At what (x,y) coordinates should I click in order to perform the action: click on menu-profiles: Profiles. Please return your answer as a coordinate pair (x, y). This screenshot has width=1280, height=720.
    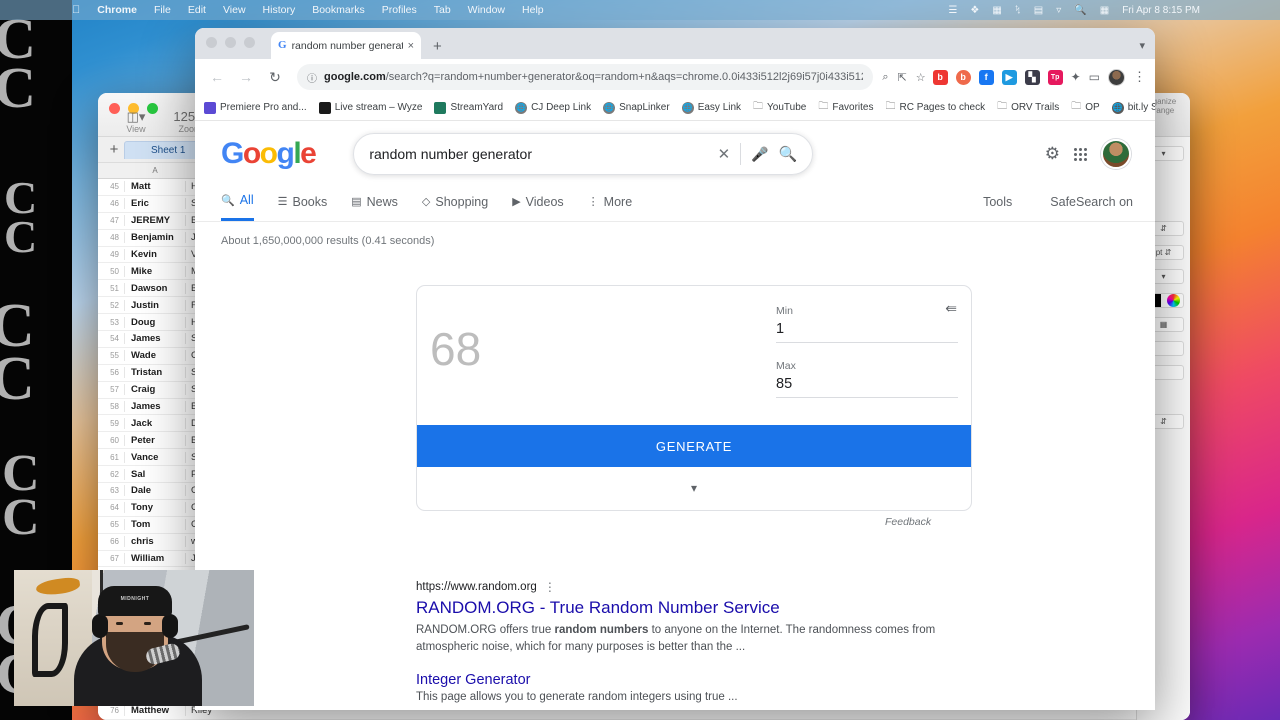
    Looking at the image, I should click on (399, 10).